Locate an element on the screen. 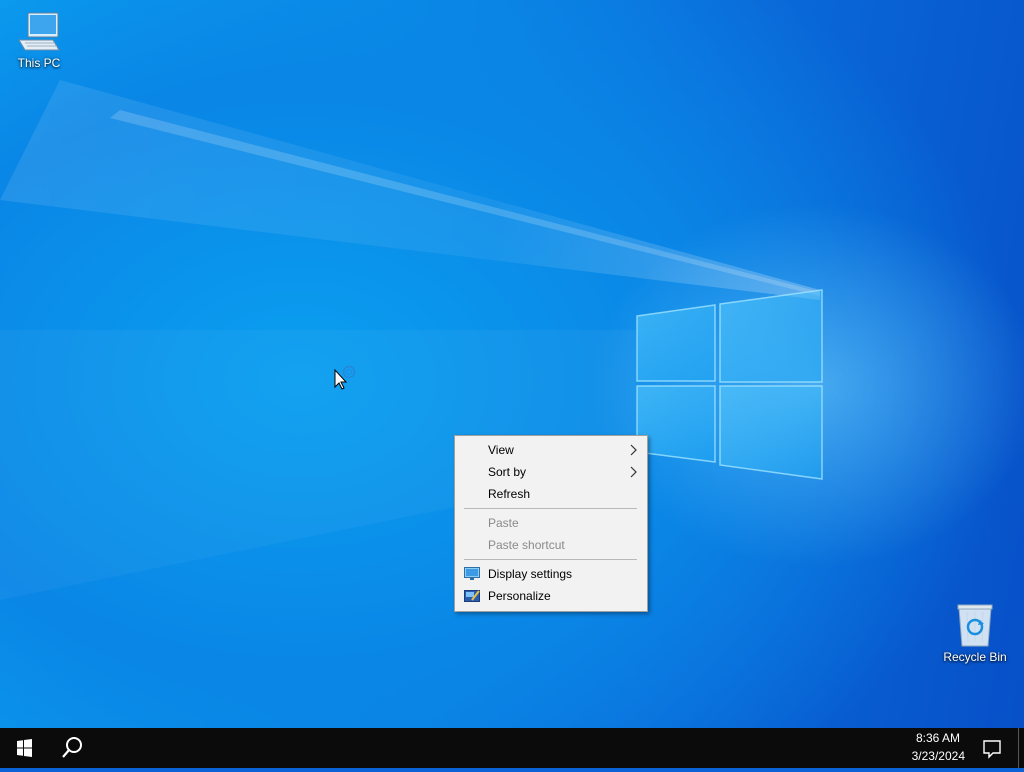 This screenshot has height=772, width=1024. menu-item-sort-by: Sort by is located at coordinates (551, 472).